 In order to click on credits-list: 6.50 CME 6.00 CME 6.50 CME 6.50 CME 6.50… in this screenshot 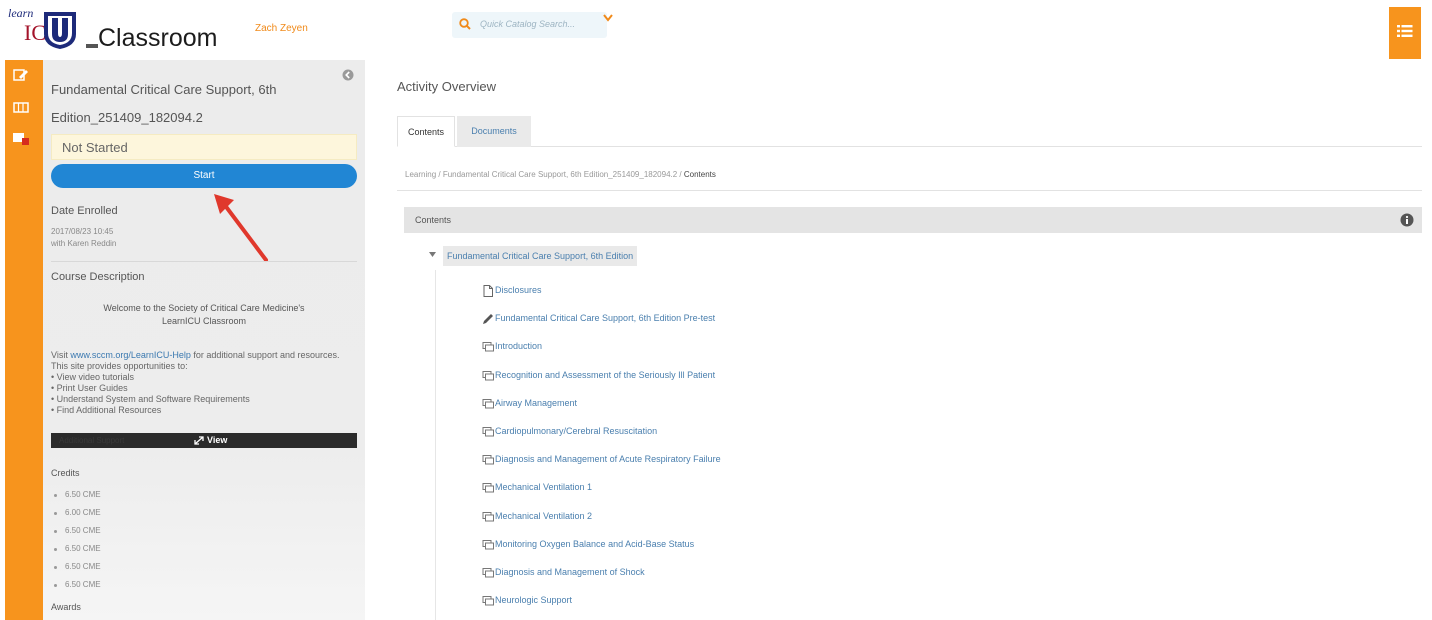, I will do `click(201, 540)`.